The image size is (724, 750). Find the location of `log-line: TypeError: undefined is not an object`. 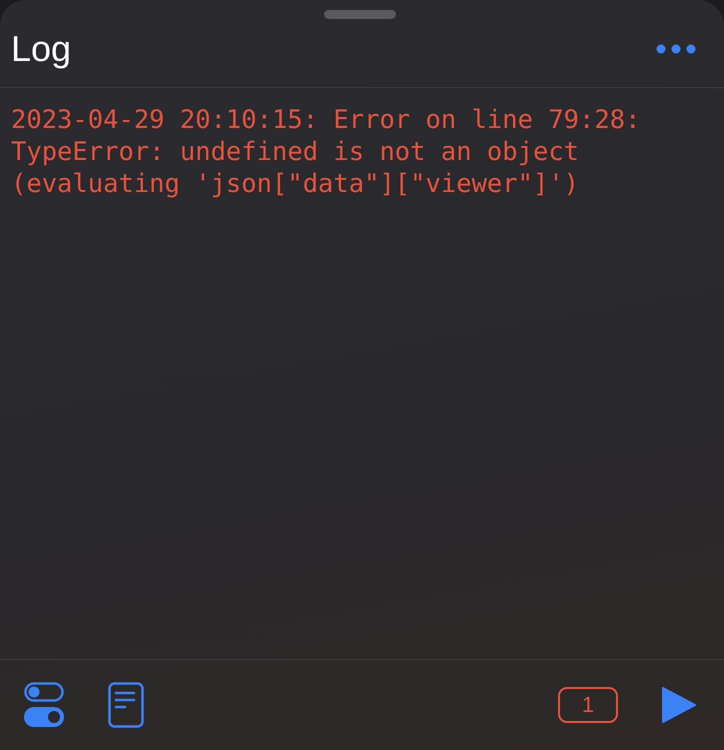

log-line: TypeError: undefined is not an object is located at coordinates (295, 152).